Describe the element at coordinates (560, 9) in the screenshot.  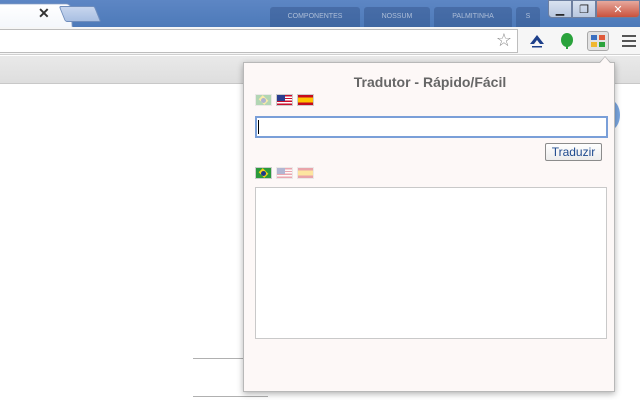
I see `minimize-button: ▁` at that location.